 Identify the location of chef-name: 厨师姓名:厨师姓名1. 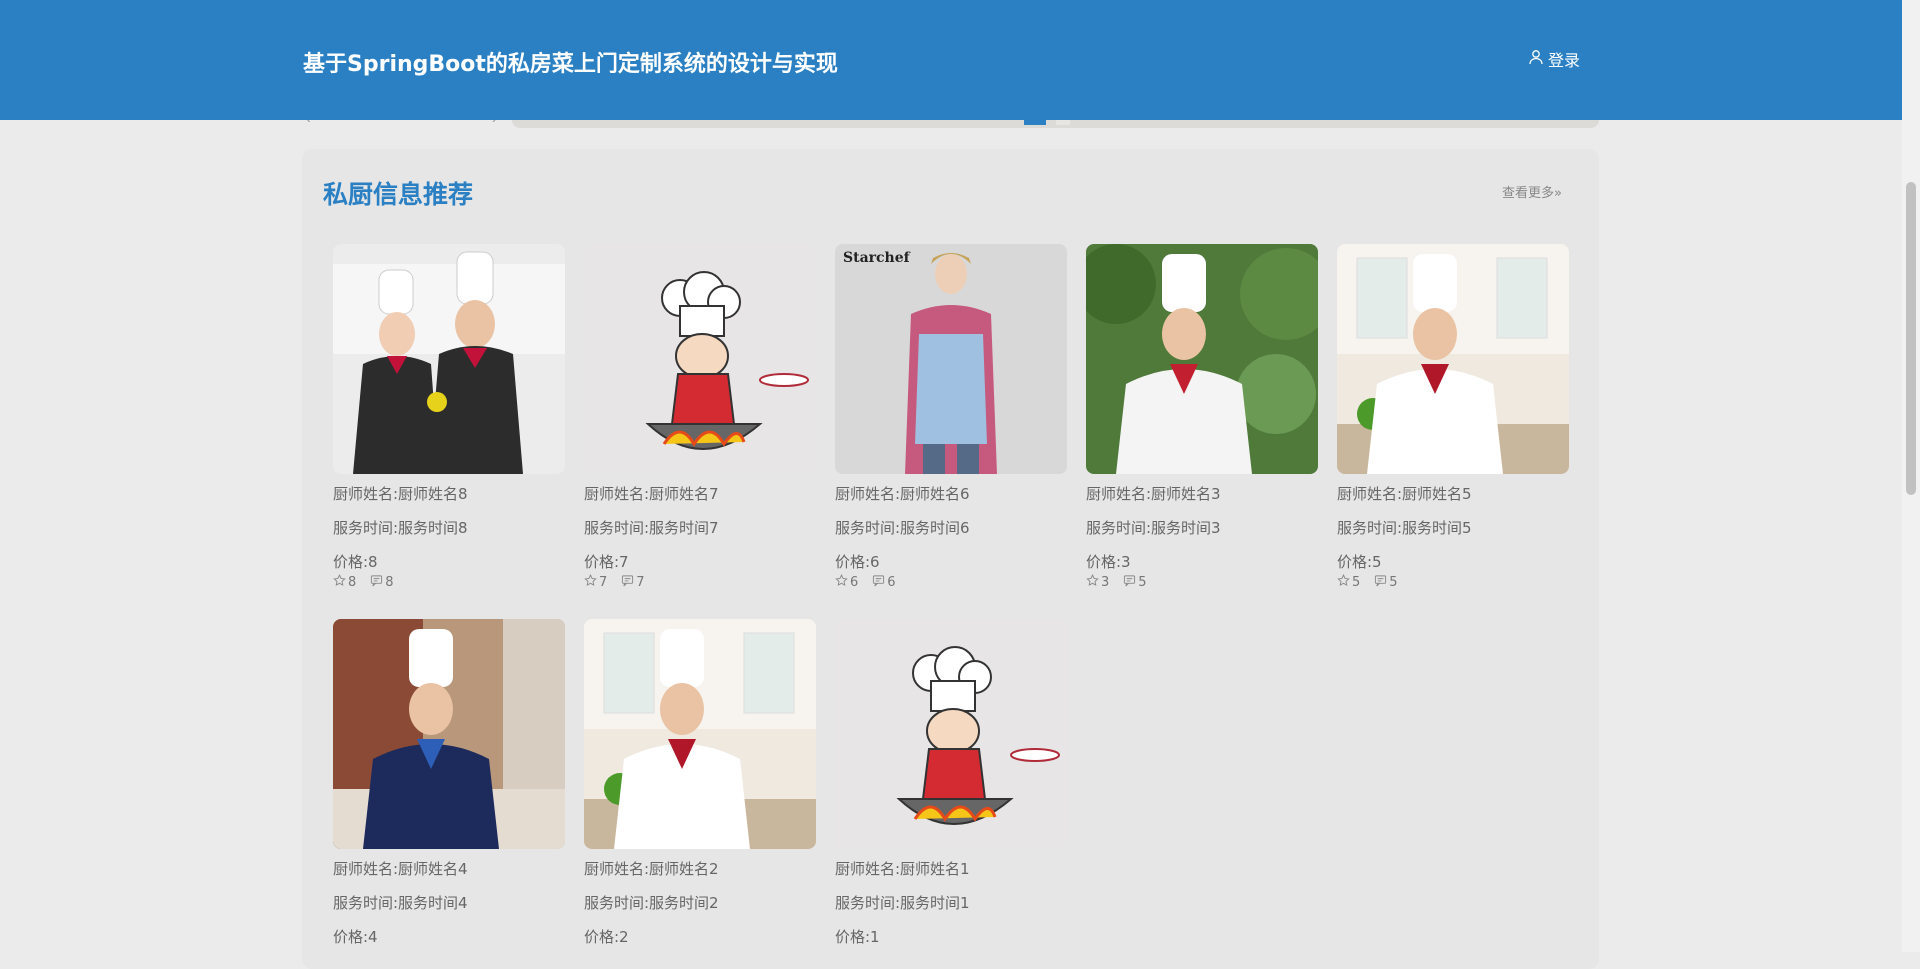
(902, 869).